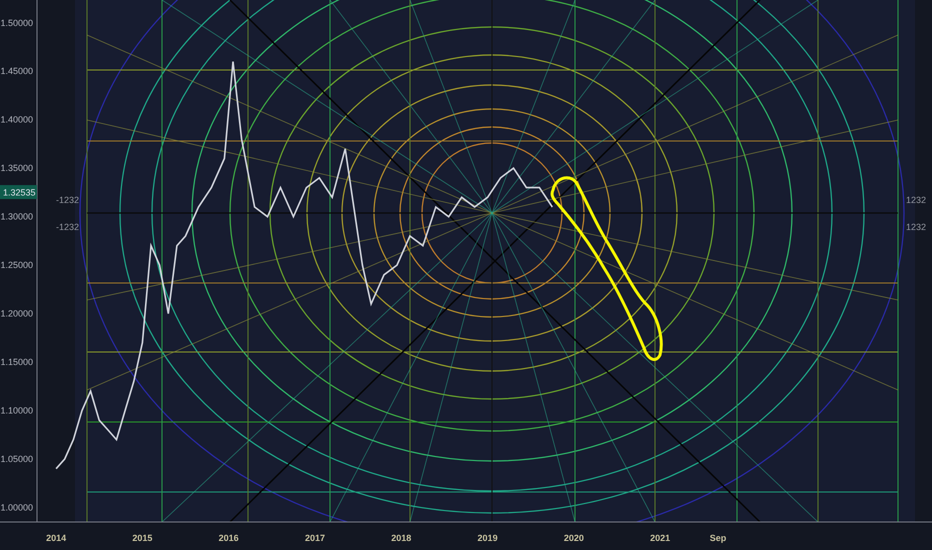  Describe the element at coordinates (401, 538) in the screenshot. I see `time-axis-label: 2018` at that location.